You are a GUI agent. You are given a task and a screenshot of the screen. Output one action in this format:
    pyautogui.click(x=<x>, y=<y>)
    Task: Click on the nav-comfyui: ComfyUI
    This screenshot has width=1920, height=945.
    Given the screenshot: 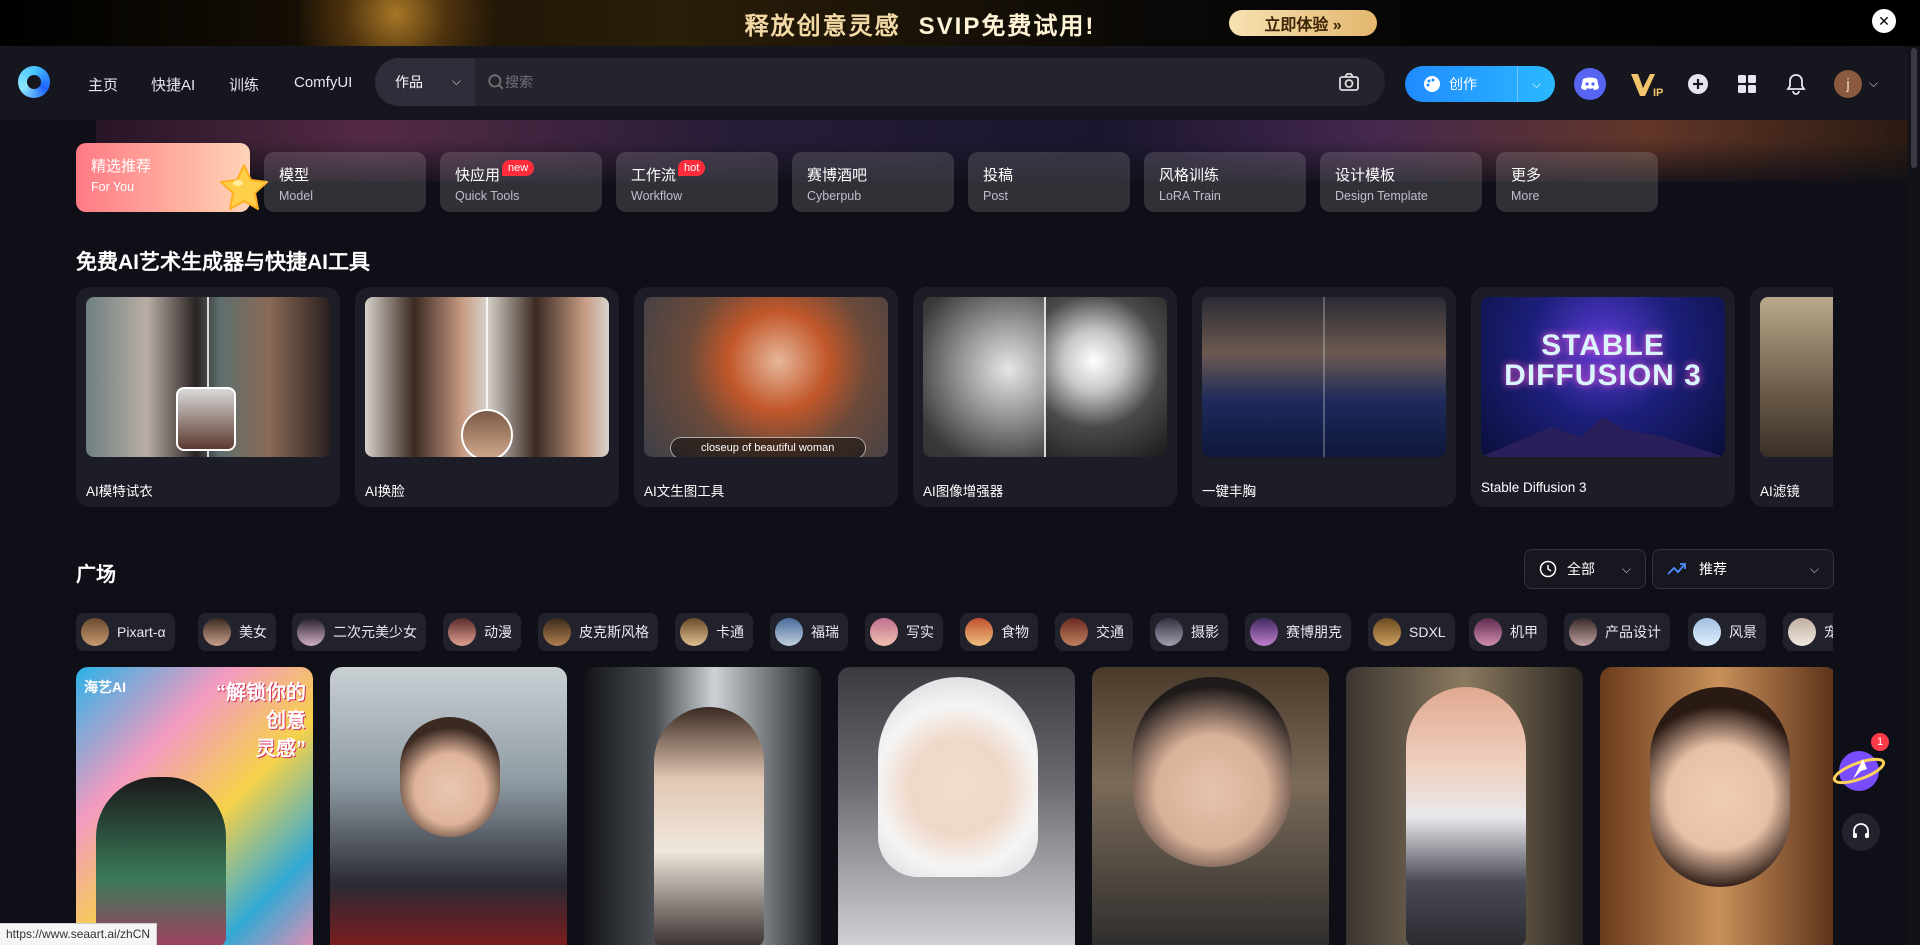 What is the action you would take?
    pyautogui.click(x=323, y=82)
    